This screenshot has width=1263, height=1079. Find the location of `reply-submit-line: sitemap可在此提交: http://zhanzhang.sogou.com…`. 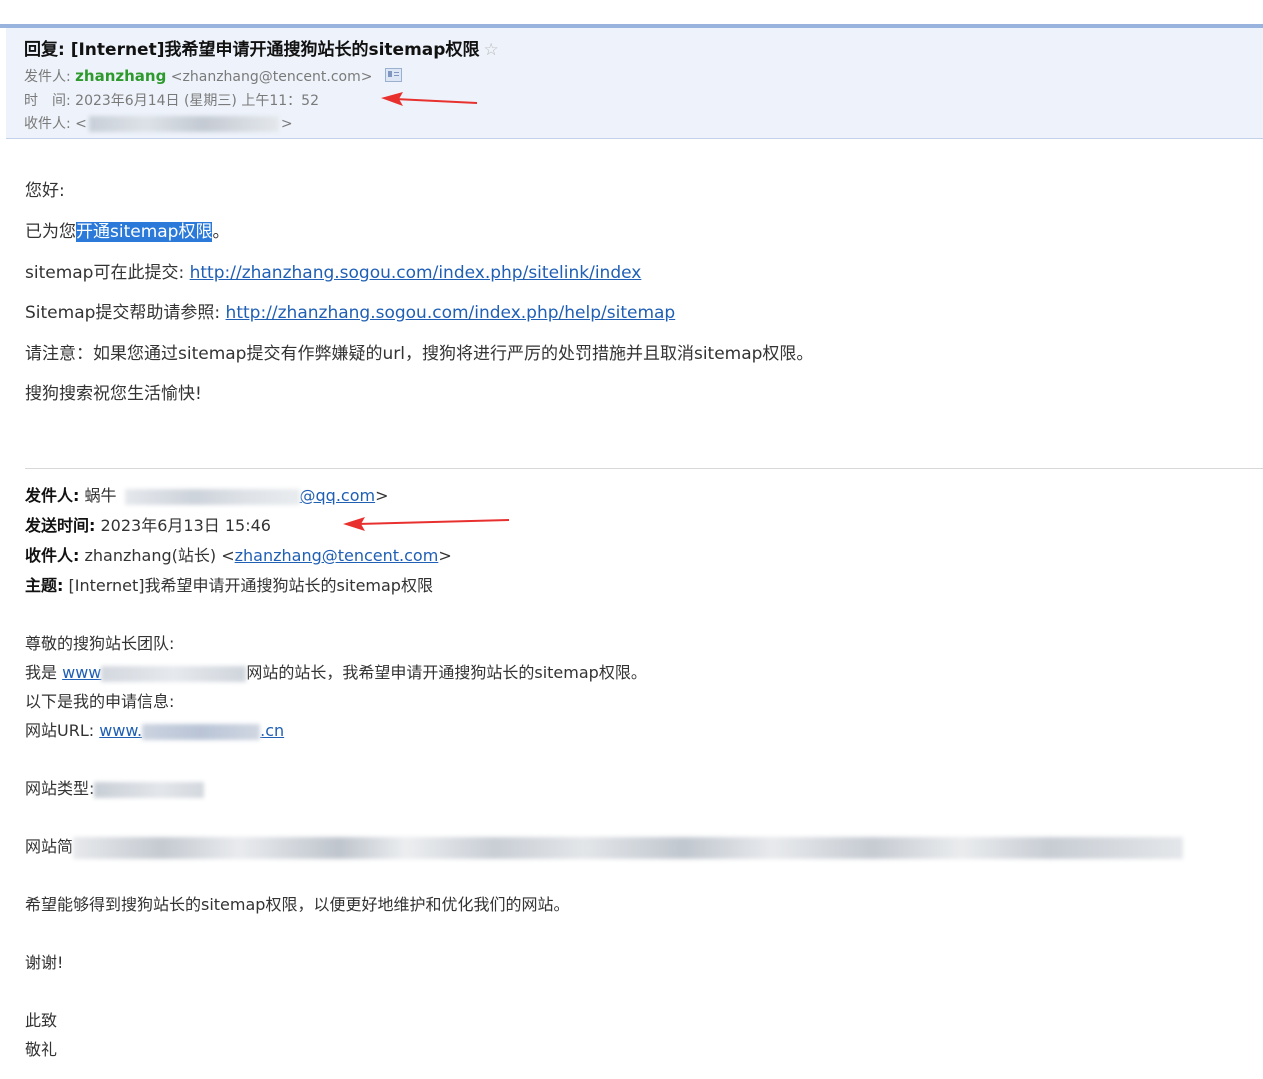

reply-submit-line: sitemap可在此提交: http://zhanzhang.sogou.com… is located at coordinates (333, 270).